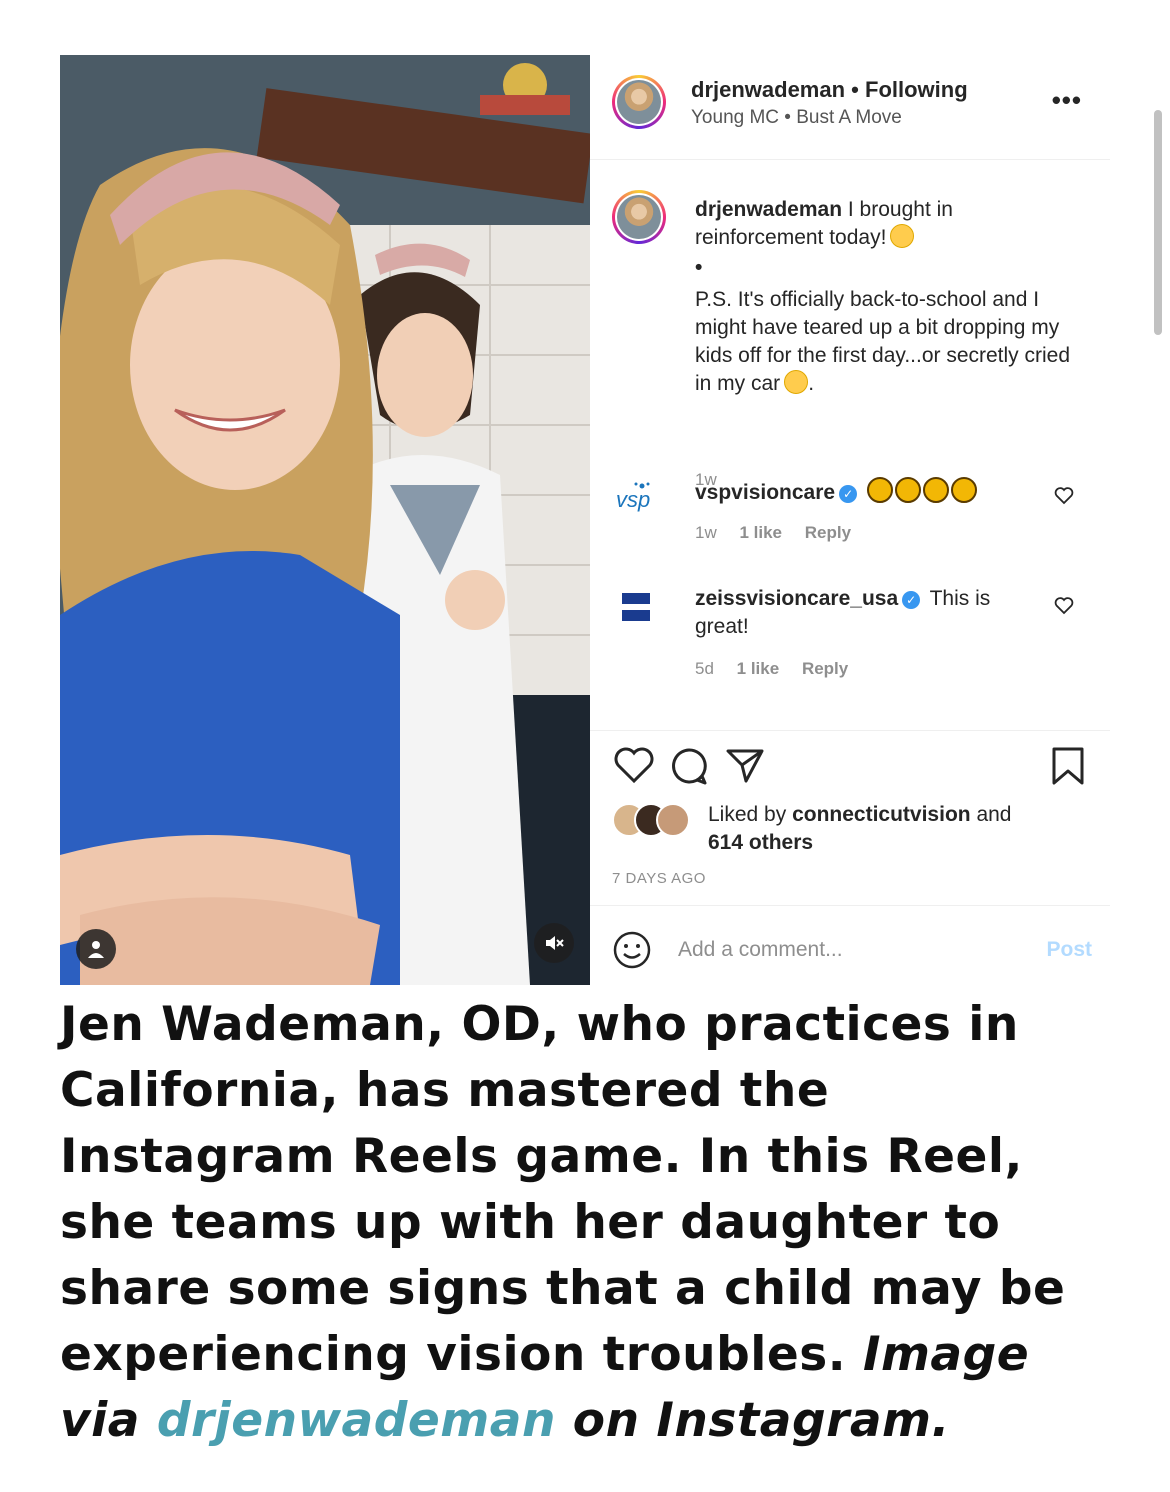 The width and height of the screenshot is (1170, 1492). What do you see at coordinates (634, 765) in the screenshot?
I see `like-heart-icon` at bounding box center [634, 765].